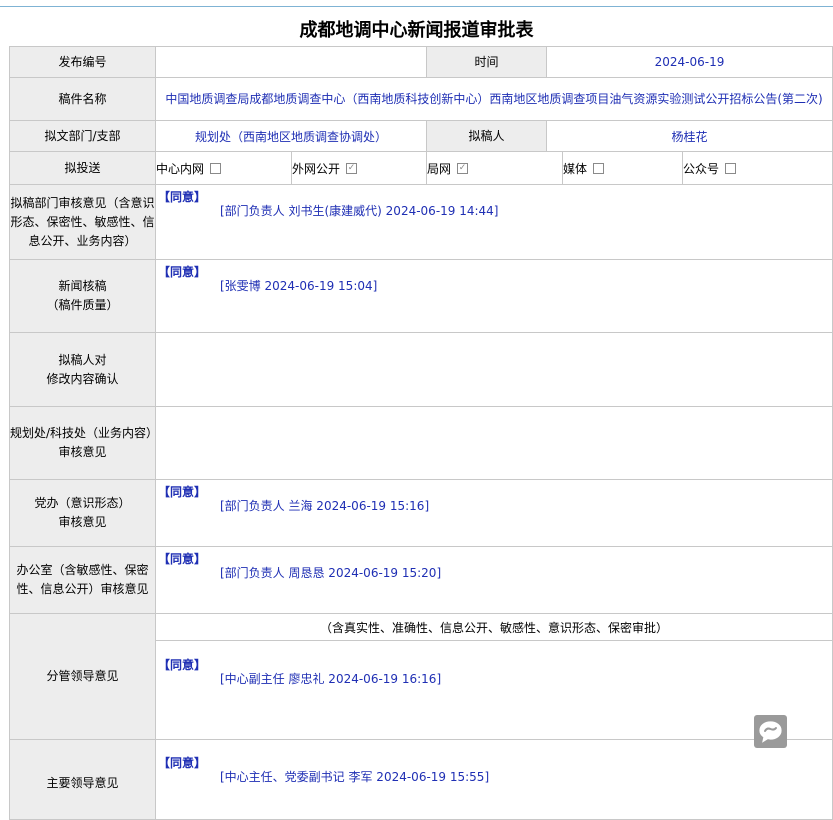 The width and height of the screenshot is (833, 820). I want to click on send-option-label: 中心内网, so click(180, 168).